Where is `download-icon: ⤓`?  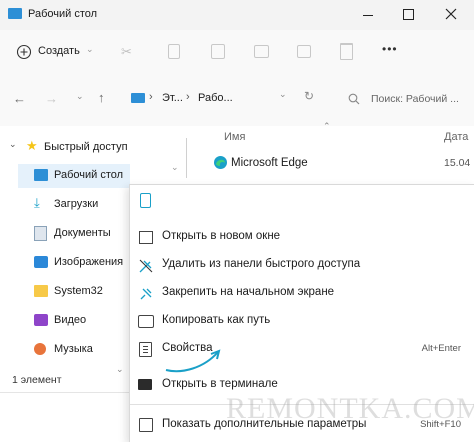 download-icon: ⤓ is located at coordinates (37, 202).